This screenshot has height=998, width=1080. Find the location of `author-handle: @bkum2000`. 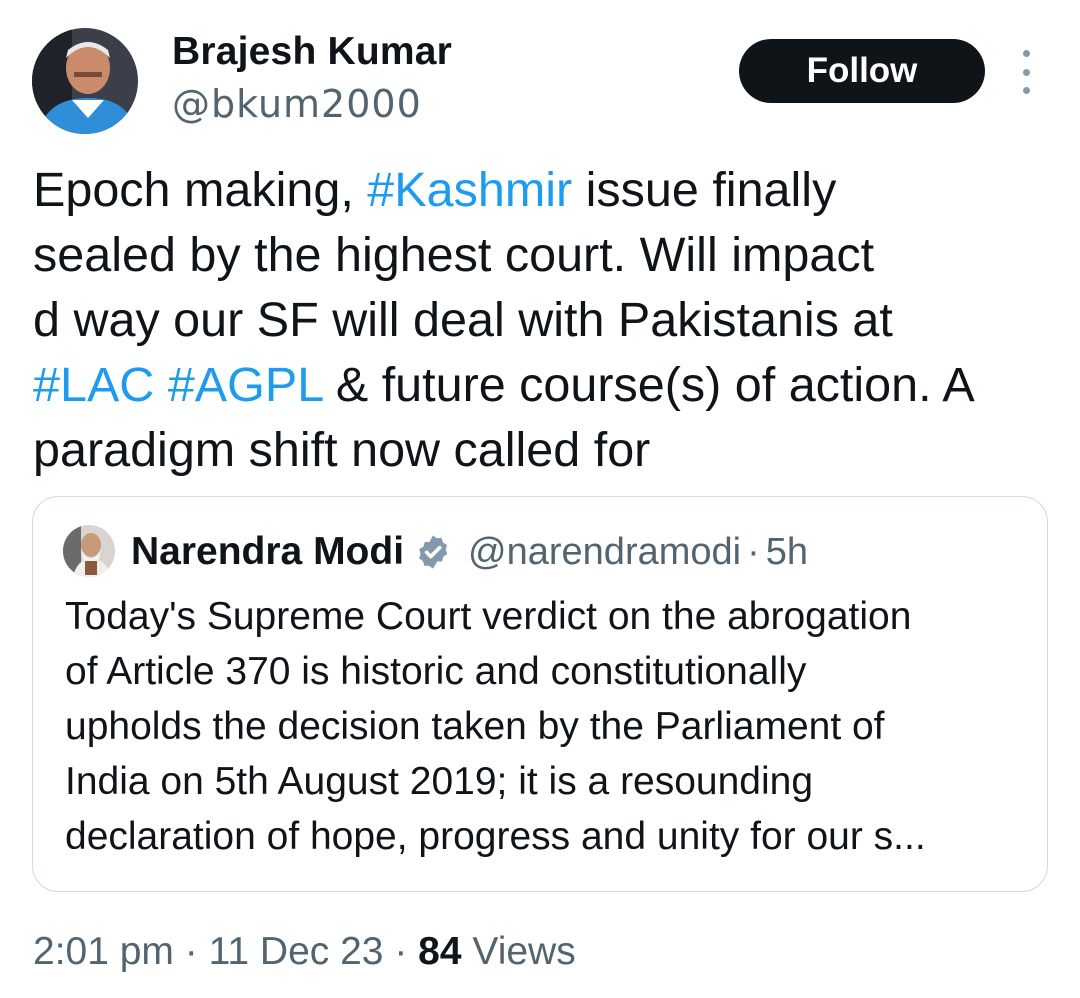

author-handle: @bkum2000 is located at coordinates (297, 104).